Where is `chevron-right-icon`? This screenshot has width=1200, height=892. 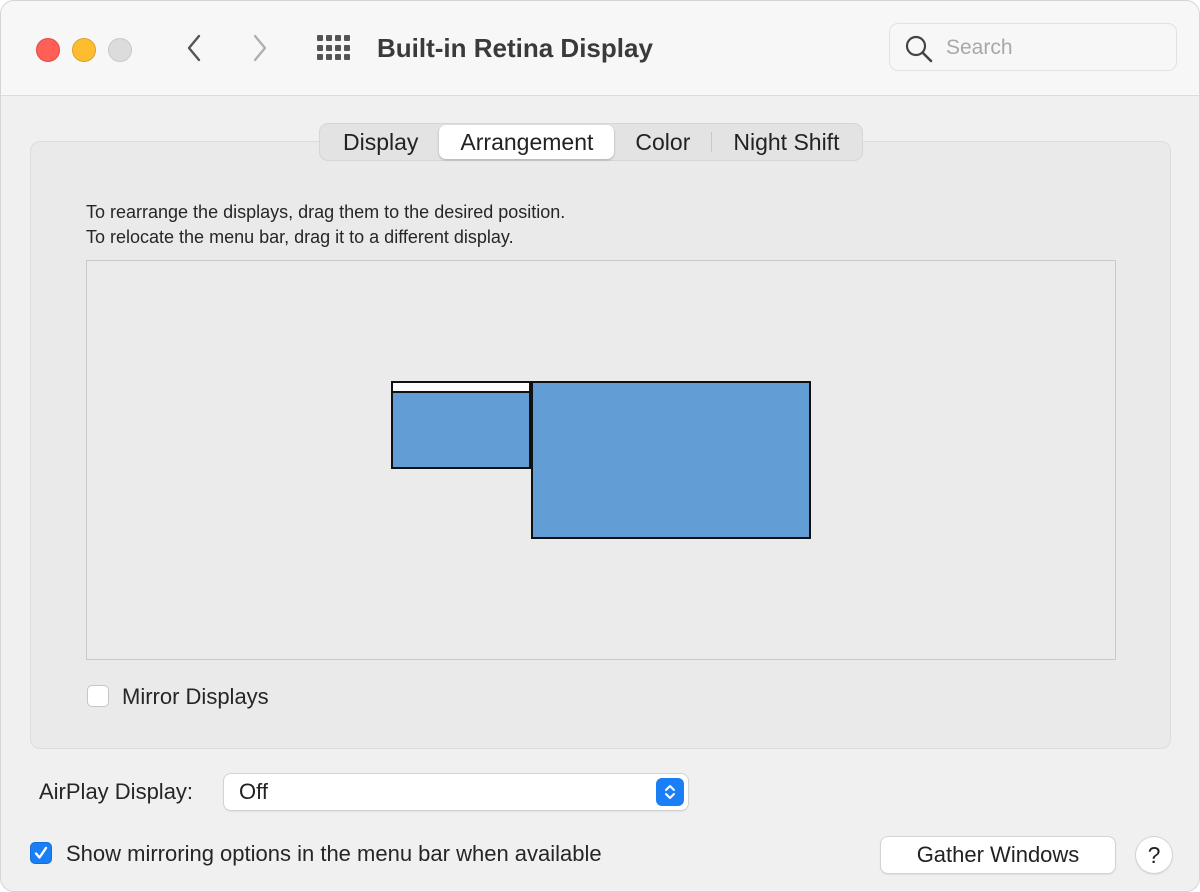 chevron-right-icon is located at coordinates (260, 48).